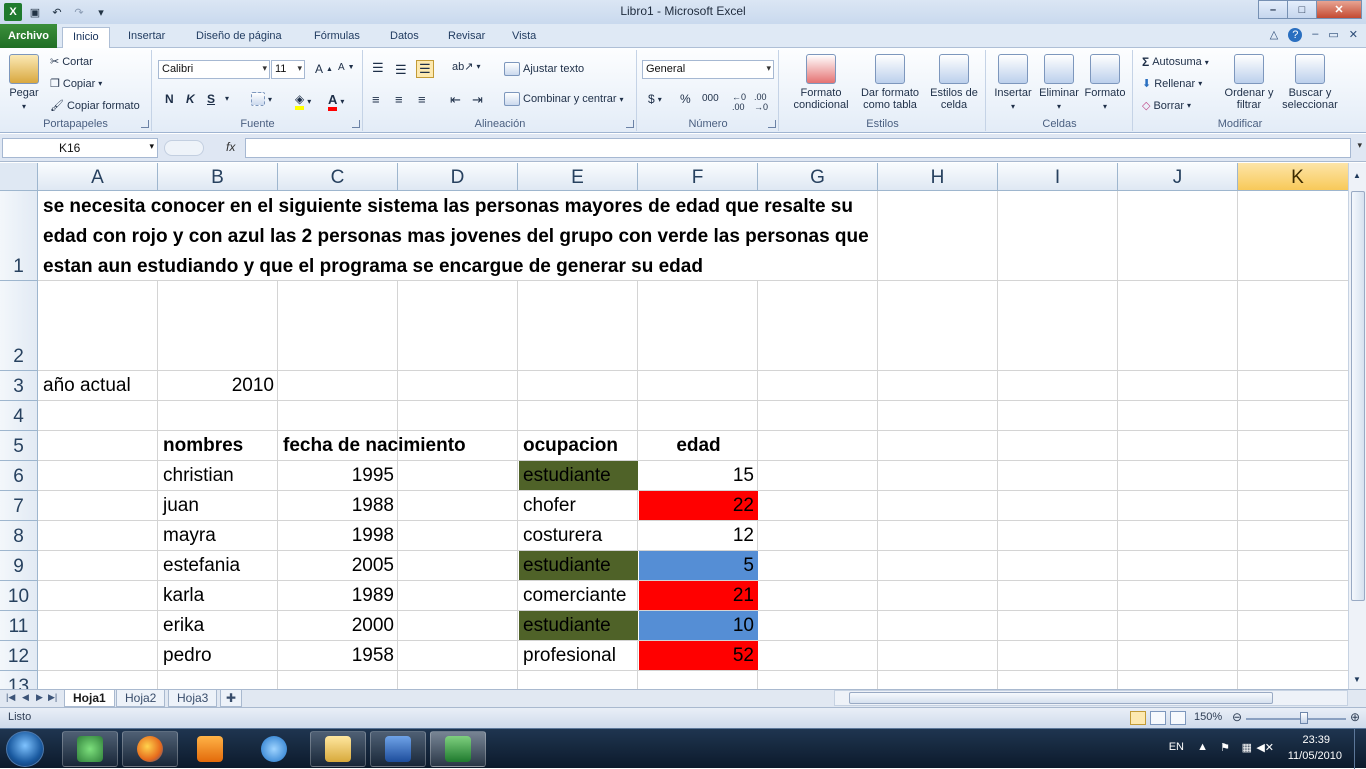 Image resolution: width=1366 pixels, height=769 pixels. I want to click on header-ocupacion: ocupacion, so click(578, 445).